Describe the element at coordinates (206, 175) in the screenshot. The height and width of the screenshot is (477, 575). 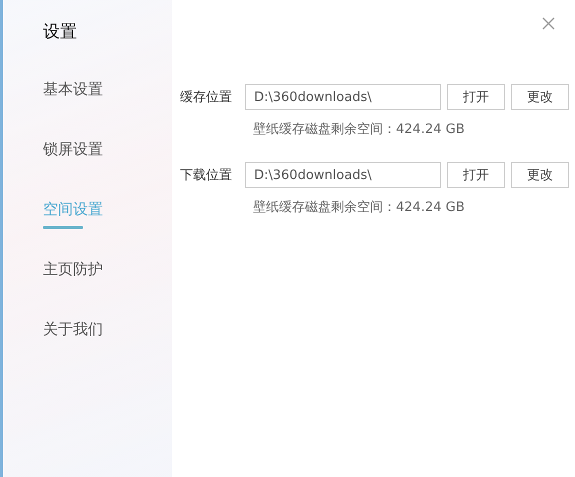
I see `location-label: 下载位置` at that location.